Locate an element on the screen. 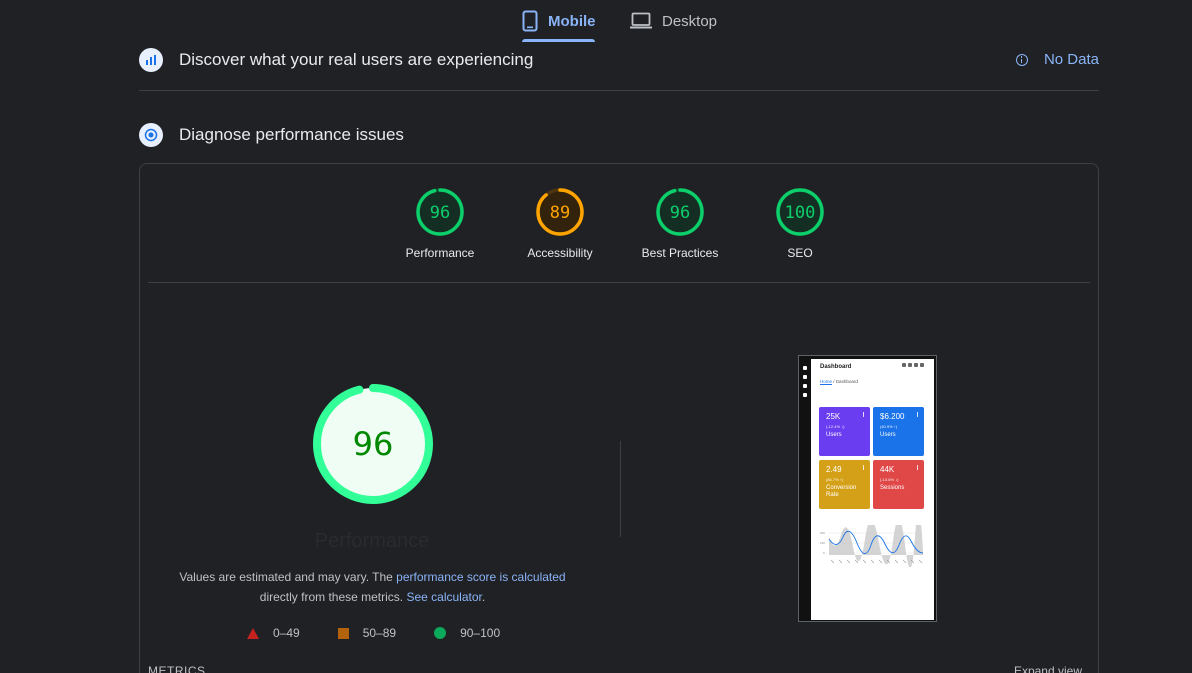 The image size is (1192, 673). legend-pass: 90–100 is located at coordinates (467, 633).